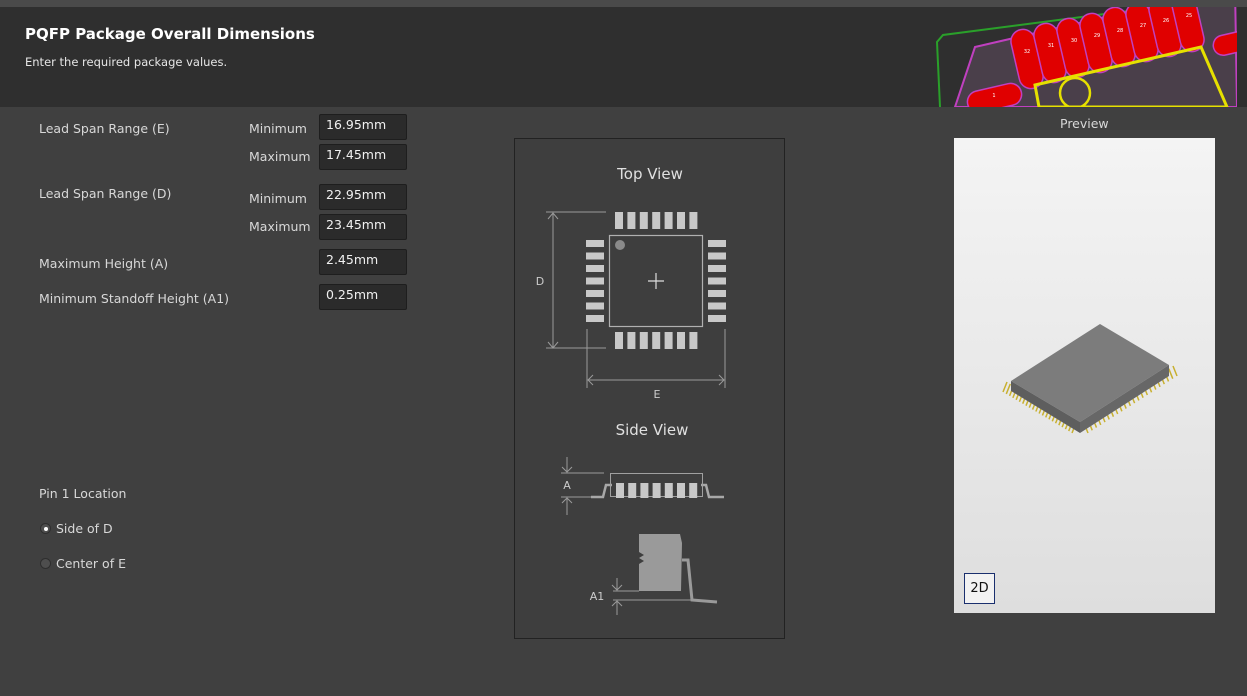 The width and height of the screenshot is (1247, 696). I want to click on max-height-input: 2.45mm, so click(363, 262).